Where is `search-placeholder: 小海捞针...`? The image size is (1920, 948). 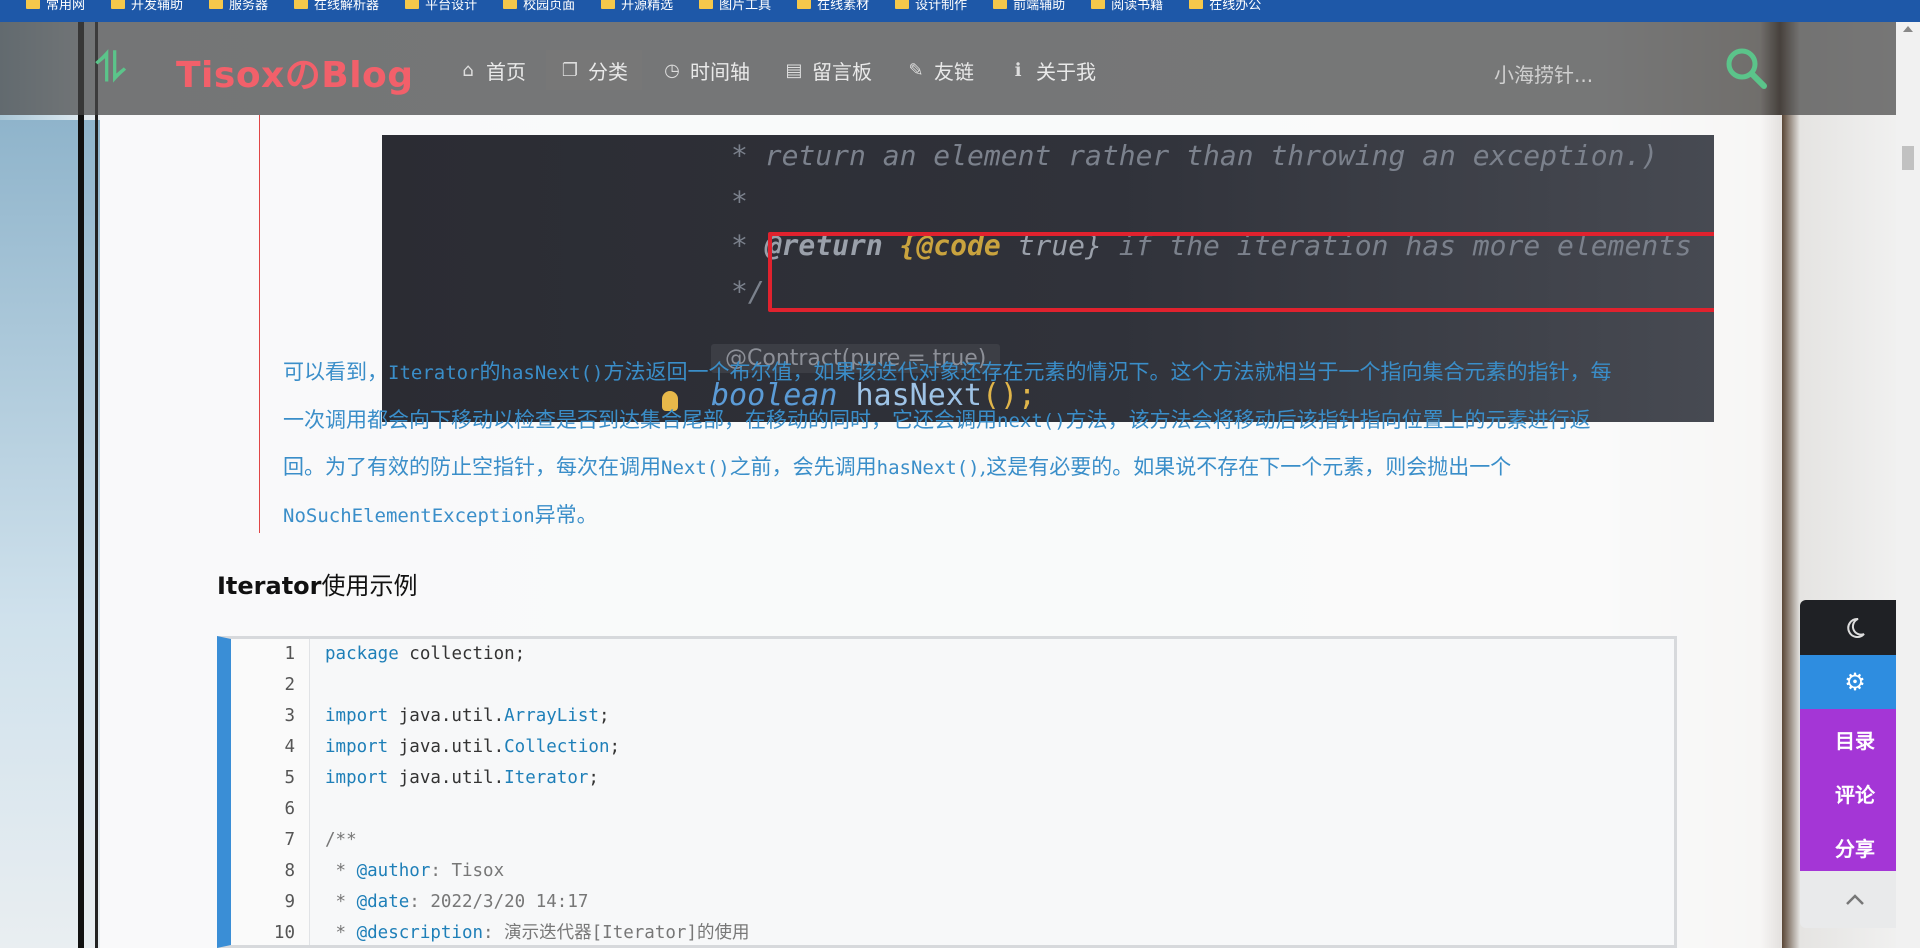
search-placeholder: 小海捞针... is located at coordinates (1543, 73).